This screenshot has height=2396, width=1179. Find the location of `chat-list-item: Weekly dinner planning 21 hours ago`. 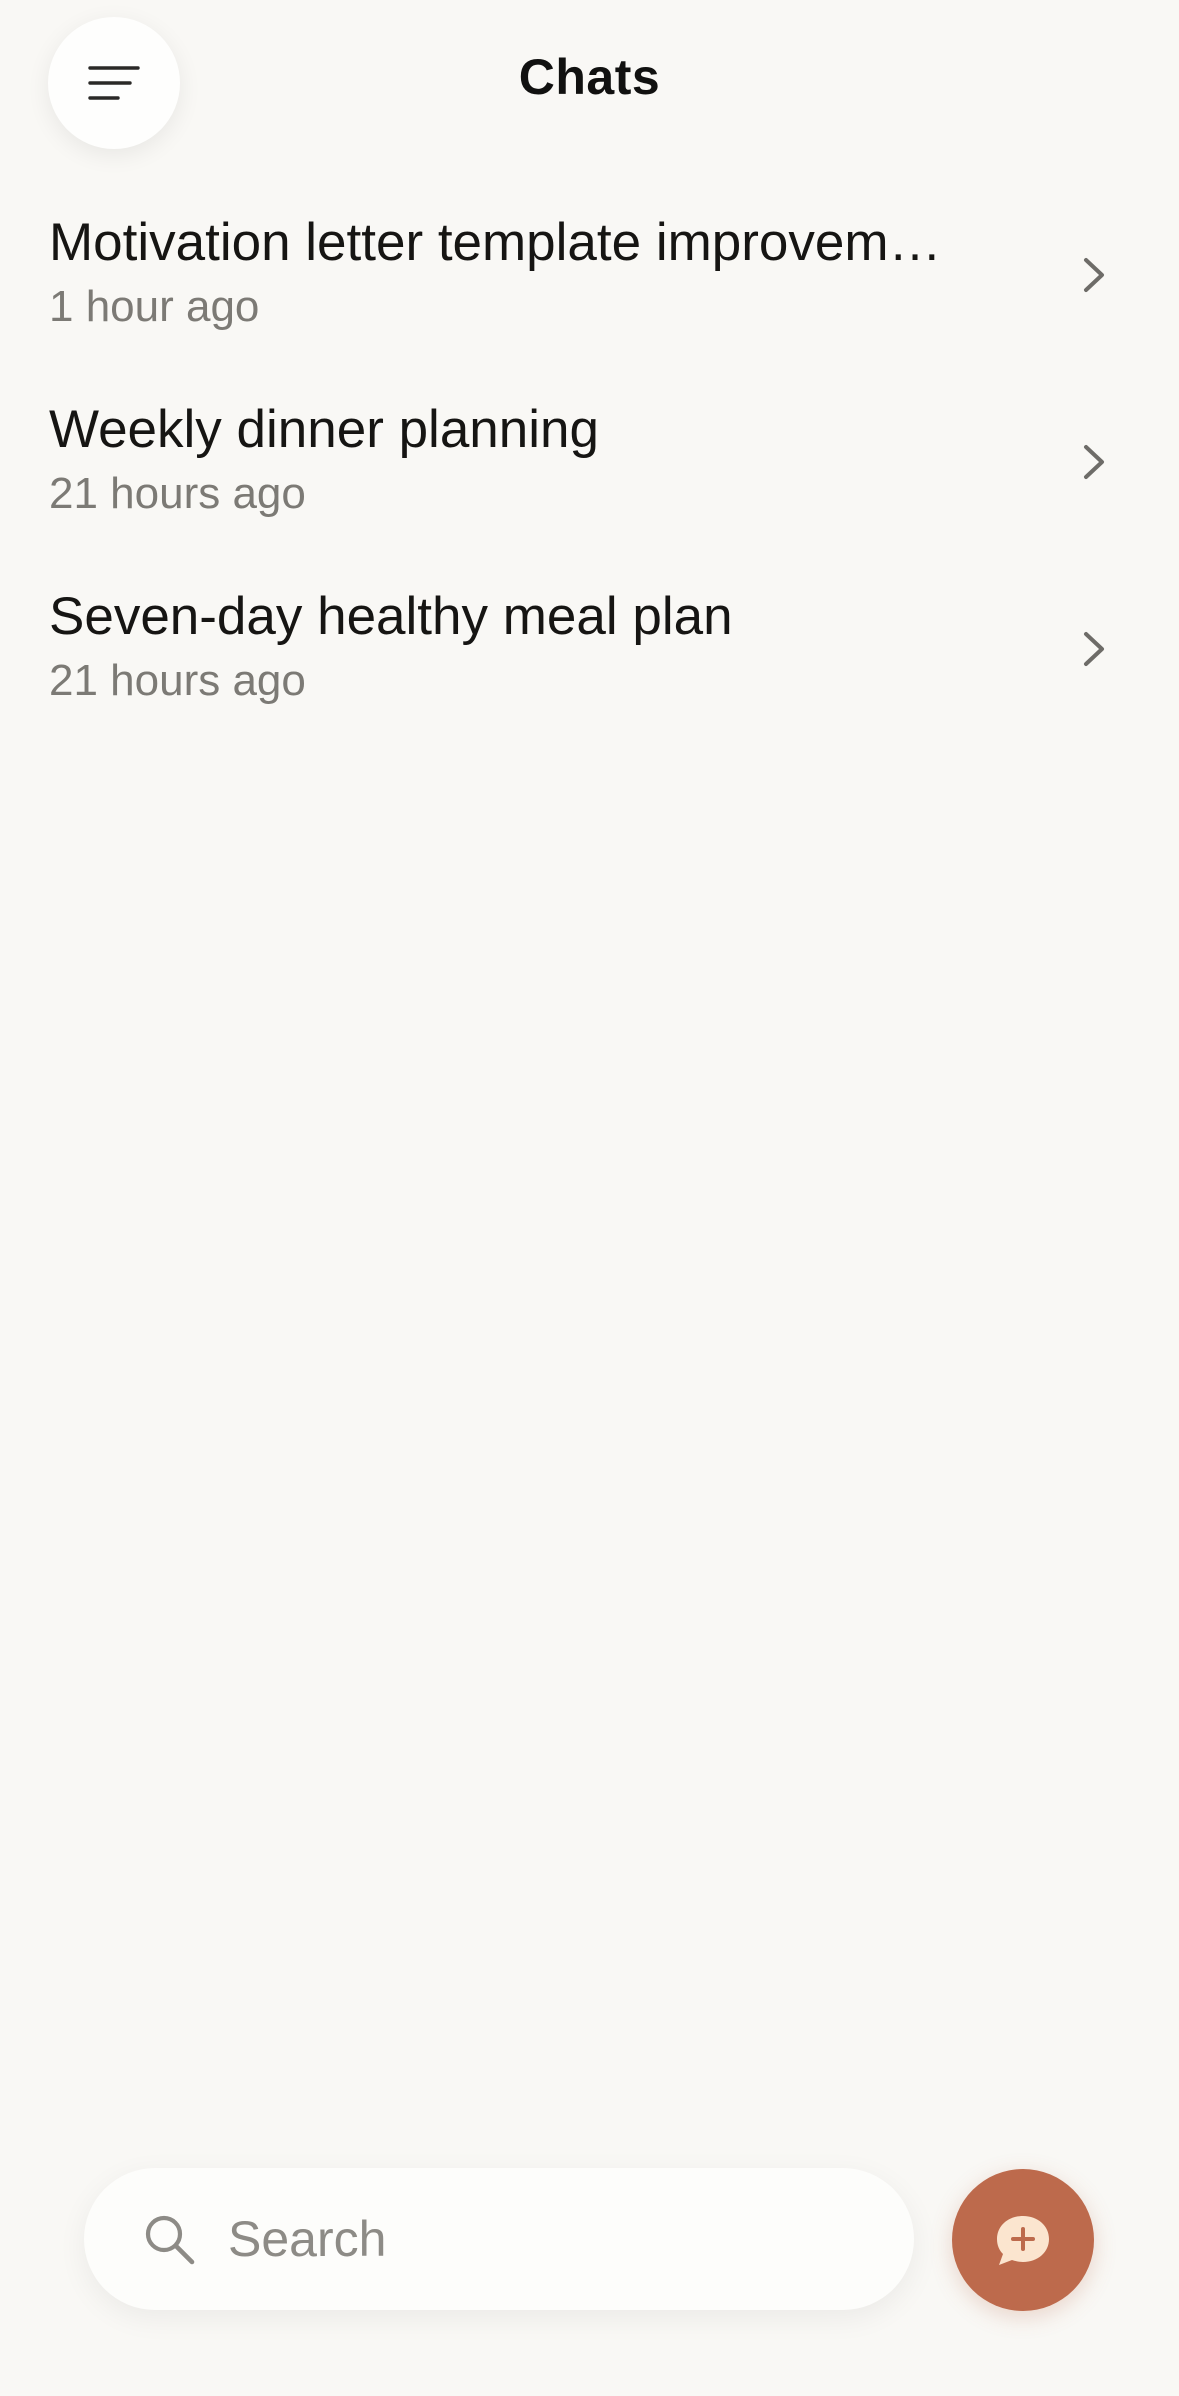

chat-list-item: Weekly dinner planning 21 hours ago is located at coordinates (589, 480).